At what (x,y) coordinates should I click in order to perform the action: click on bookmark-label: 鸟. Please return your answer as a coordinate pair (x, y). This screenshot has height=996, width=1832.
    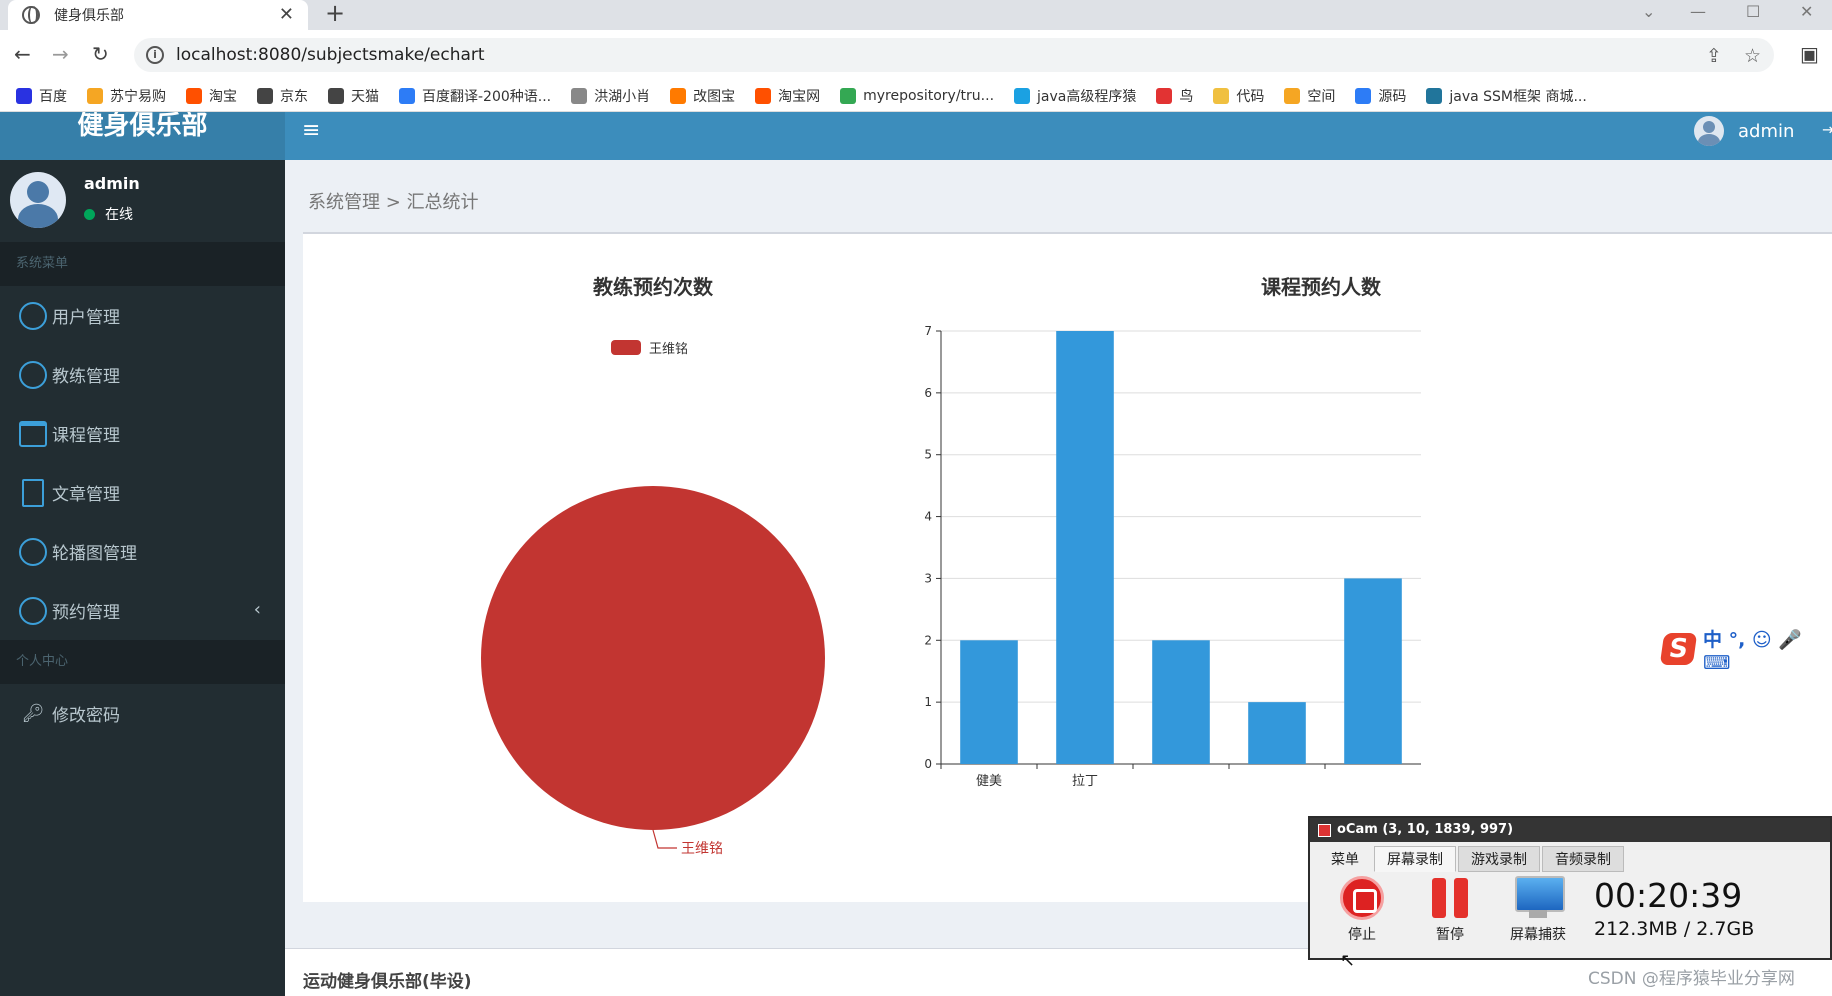
    Looking at the image, I should click on (1186, 96).